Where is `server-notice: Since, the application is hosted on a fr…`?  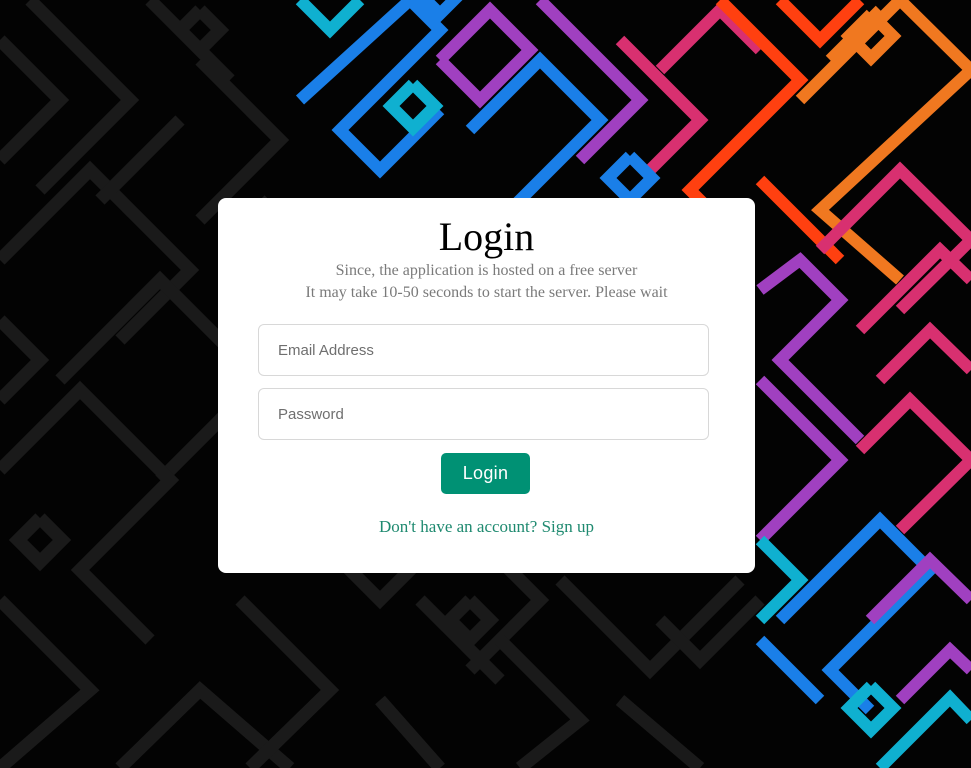
server-notice: Since, the application is hosted on a fr… is located at coordinates (486, 282).